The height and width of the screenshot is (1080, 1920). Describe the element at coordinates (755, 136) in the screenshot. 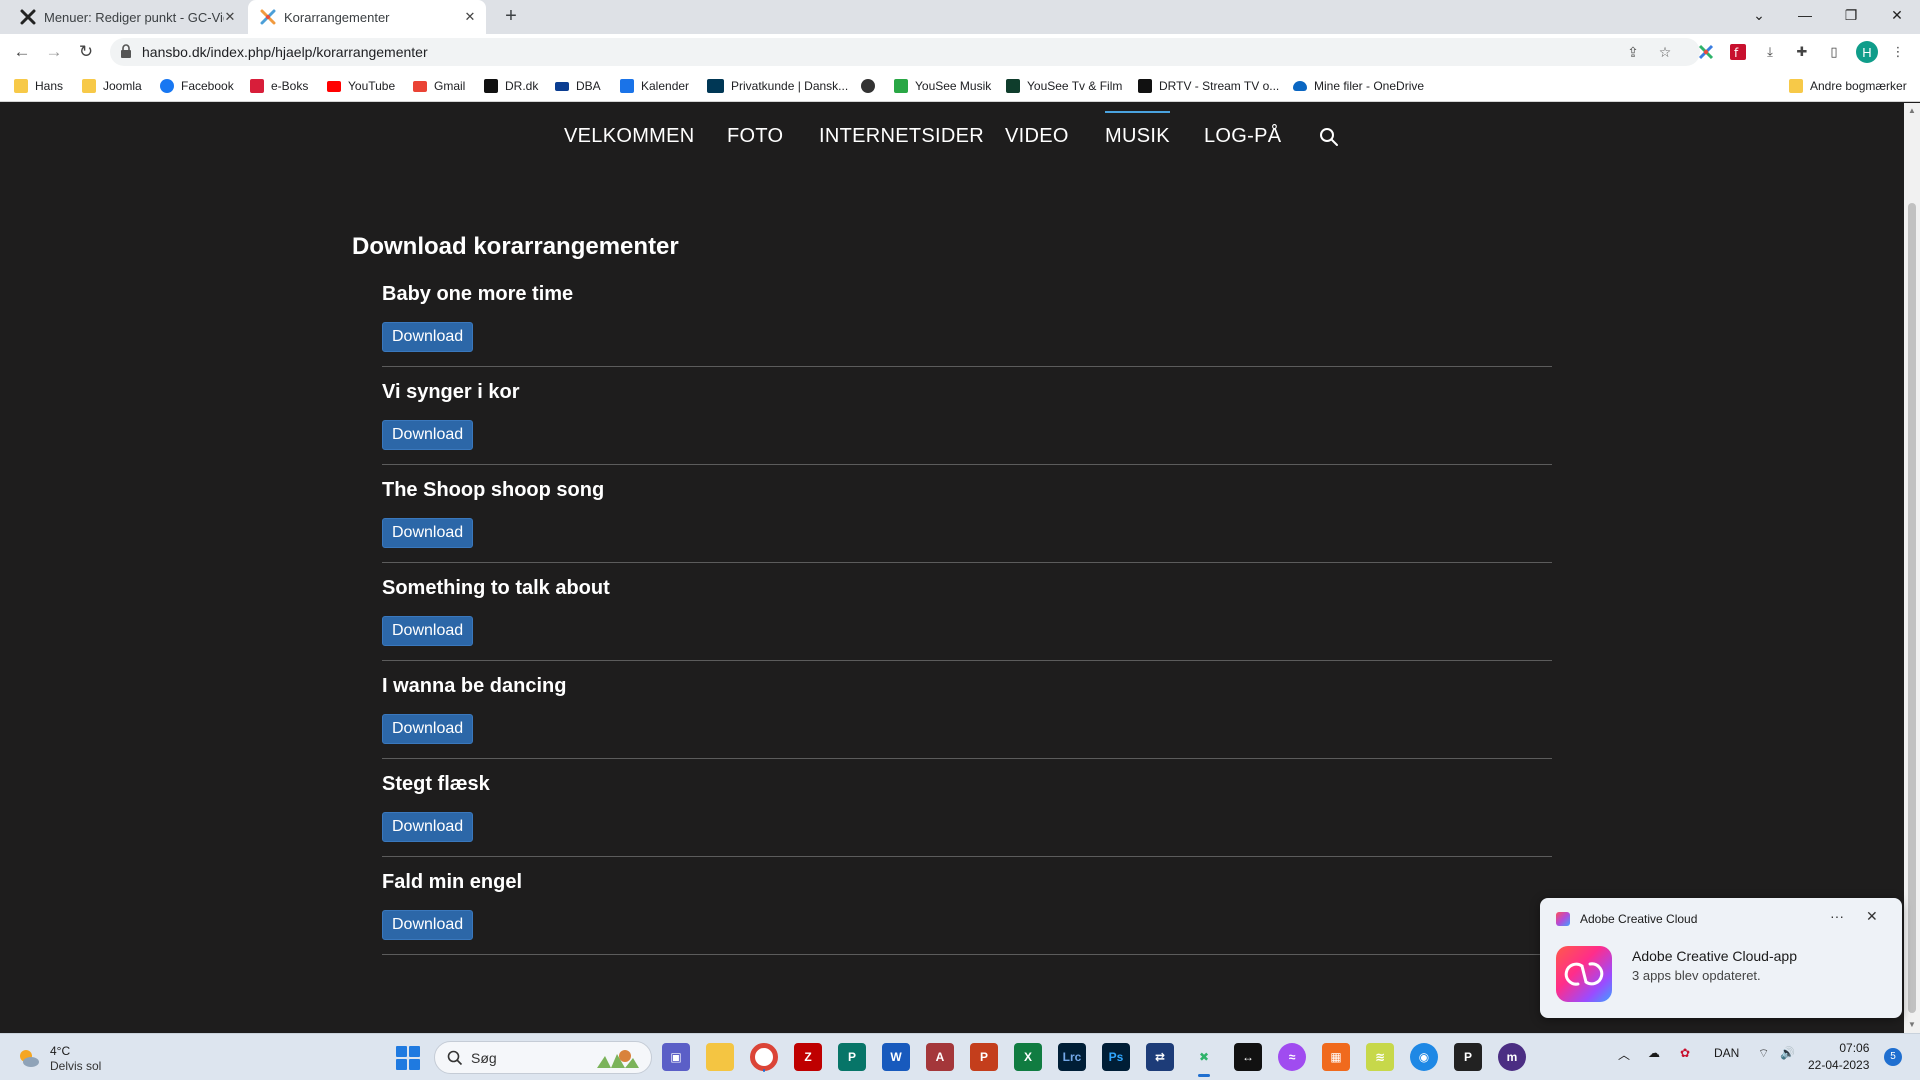

I see `nav-foto: FOTO` at that location.